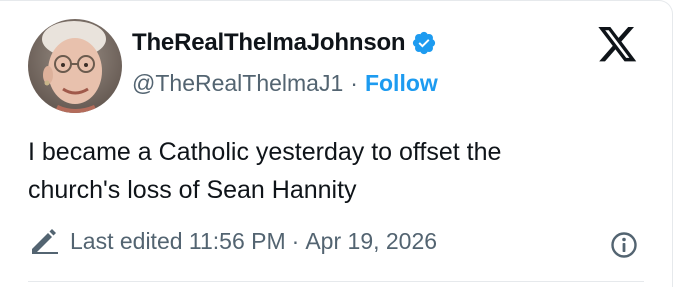  Describe the element at coordinates (237, 83) in the screenshot. I see `author-handle: @TheRealThelmaJ1` at that location.